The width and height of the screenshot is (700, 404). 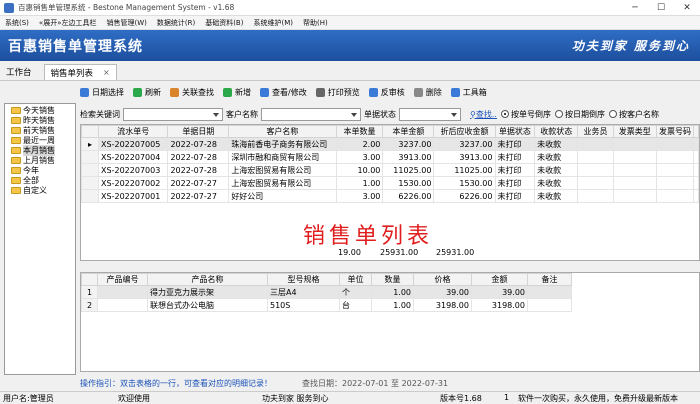 I want to click on column-header: 金额, so click(x=499, y=279).